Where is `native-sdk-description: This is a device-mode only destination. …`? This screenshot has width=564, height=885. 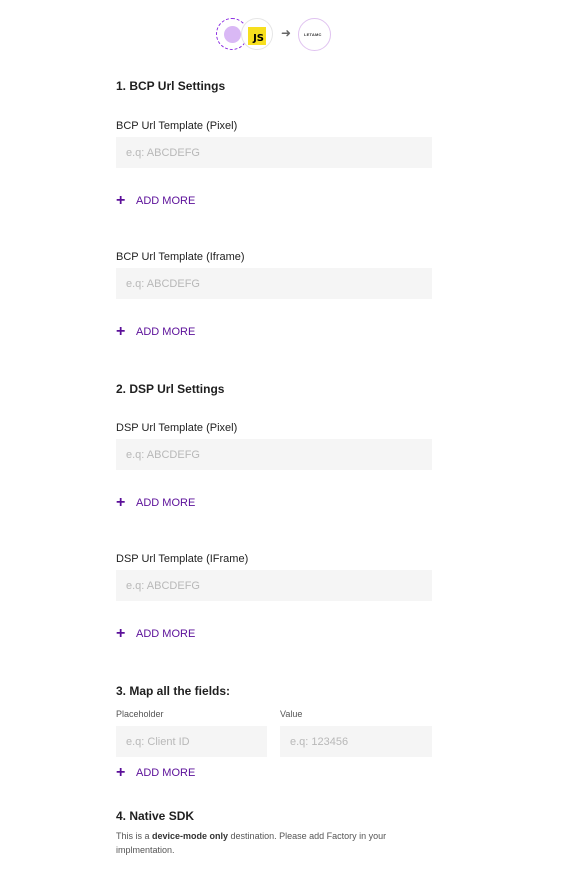
native-sdk-description: This is a device-mode only destination. … is located at coordinates (266, 843).